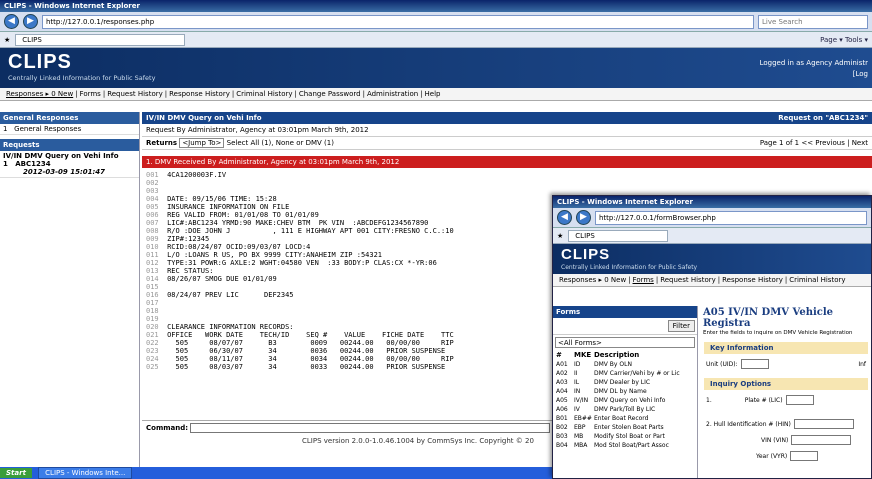  What do you see at coordinates (398, 21) in the screenshot?
I see `url-input: http://127.0.0.1/responses.php` at bounding box center [398, 21].